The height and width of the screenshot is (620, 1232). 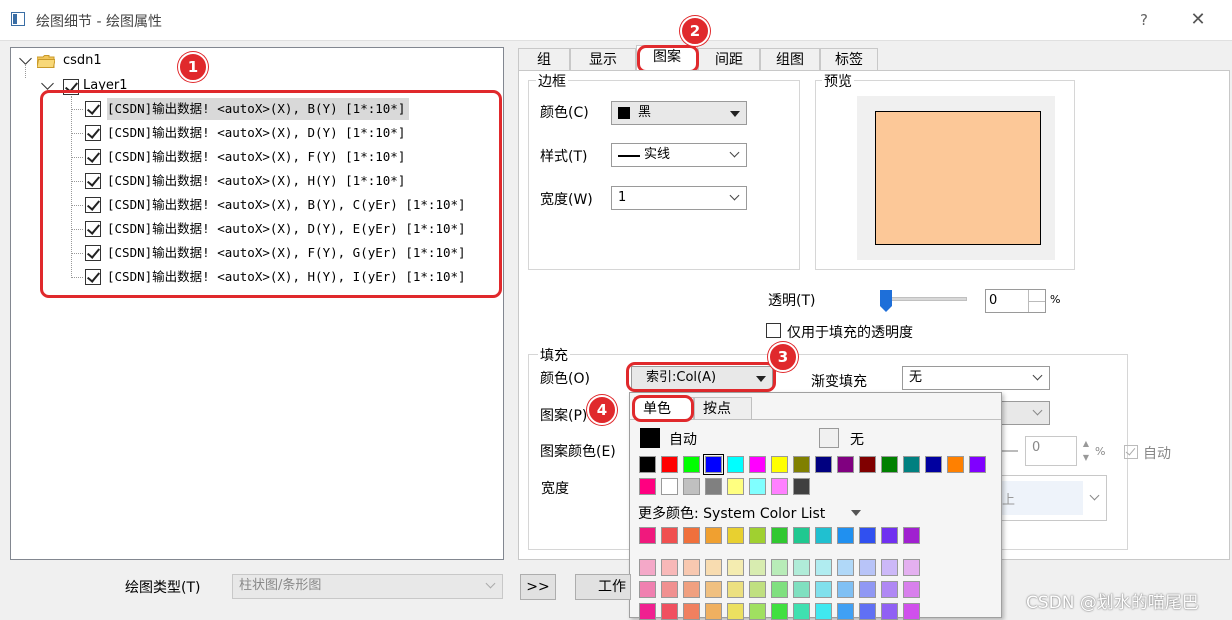 What do you see at coordinates (886, 301) in the screenshot?
I see `transparency-slider-thumb` at bounding box center [886, 301].